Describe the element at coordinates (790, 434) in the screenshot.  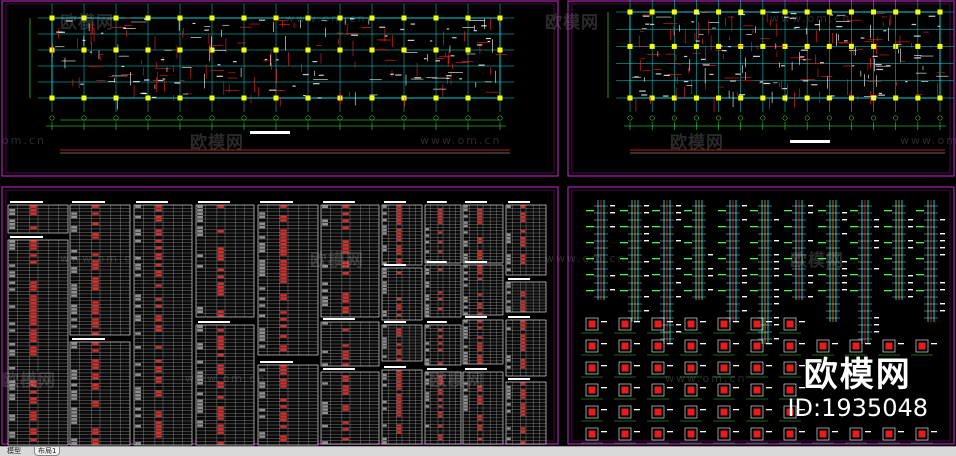
I see `section-core` at that location.